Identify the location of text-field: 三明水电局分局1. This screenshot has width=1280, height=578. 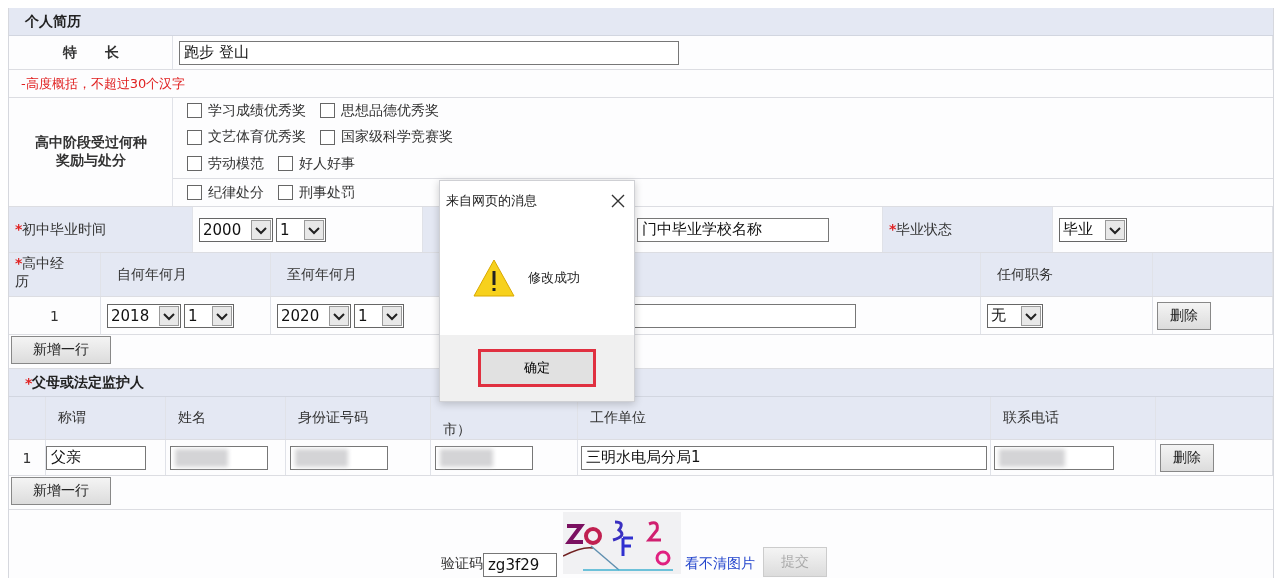
(784, 457).